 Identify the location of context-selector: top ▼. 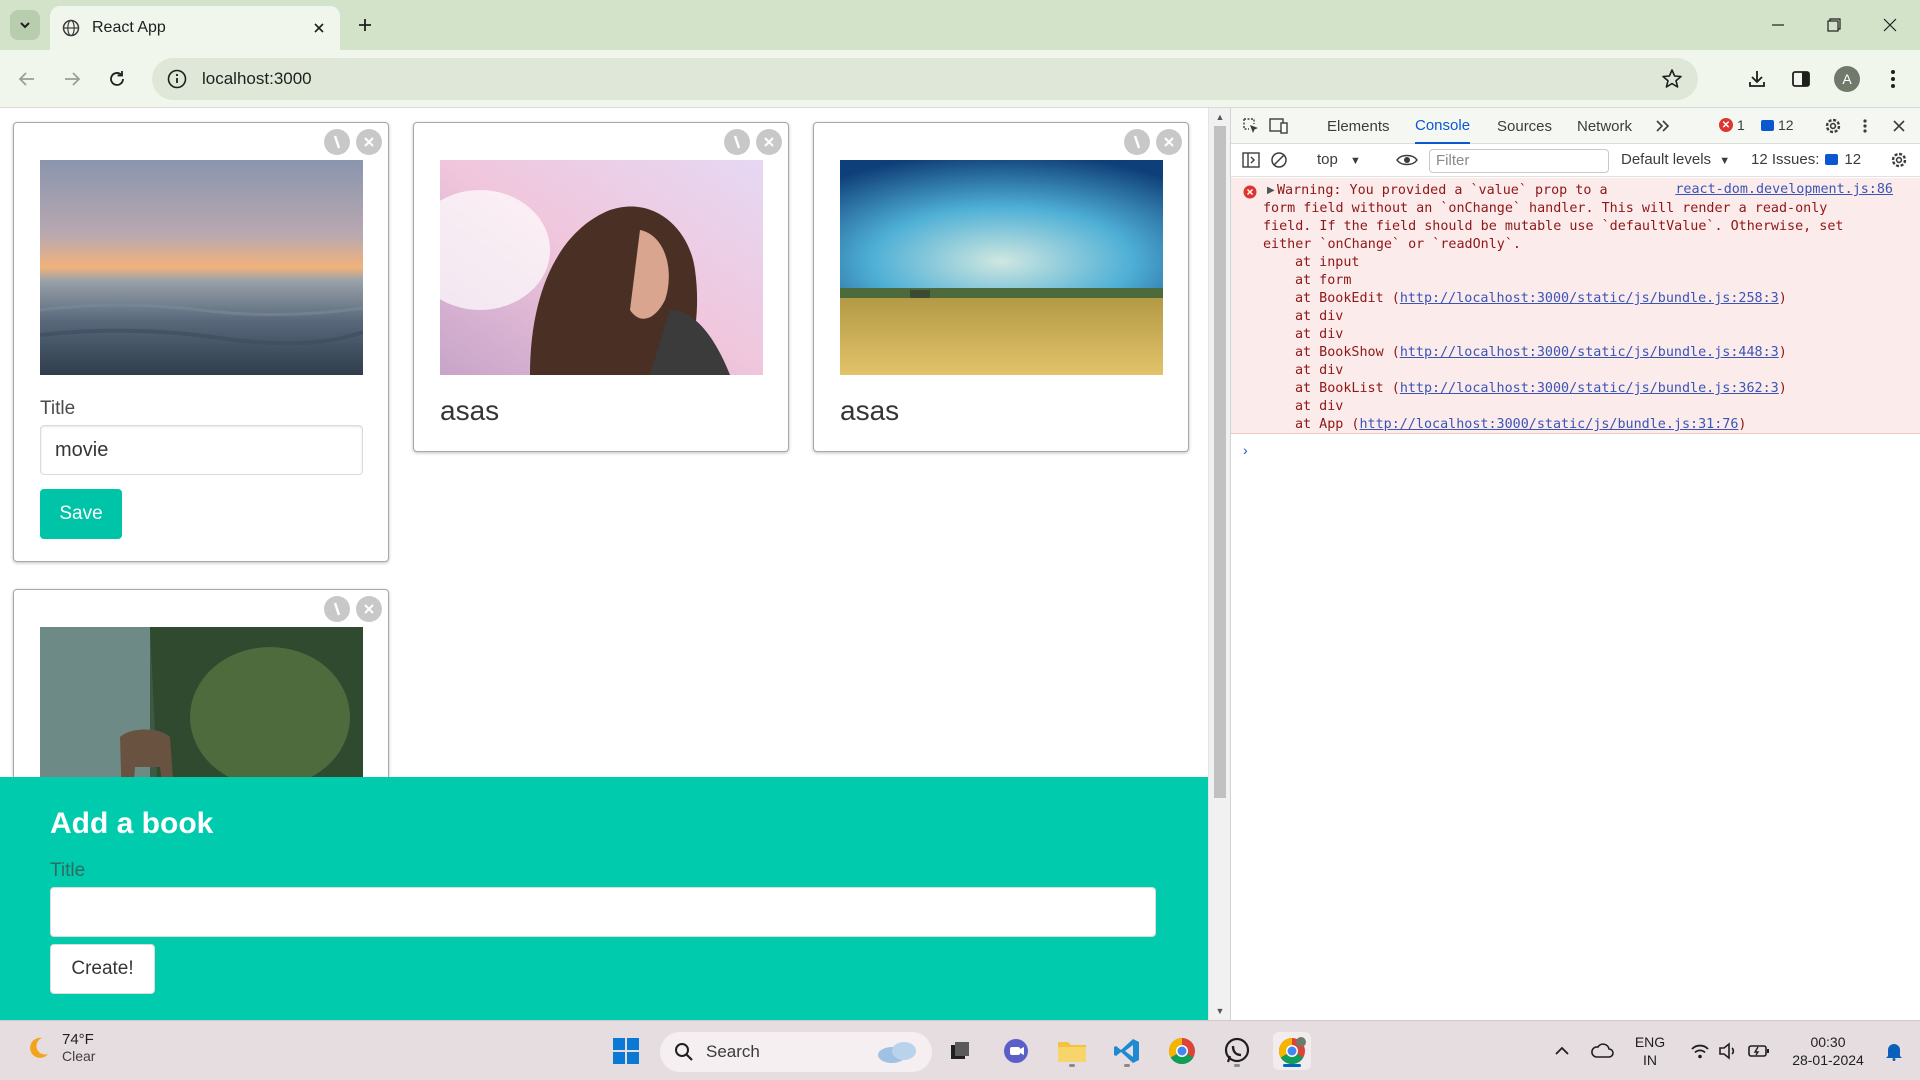
(1339, 159).